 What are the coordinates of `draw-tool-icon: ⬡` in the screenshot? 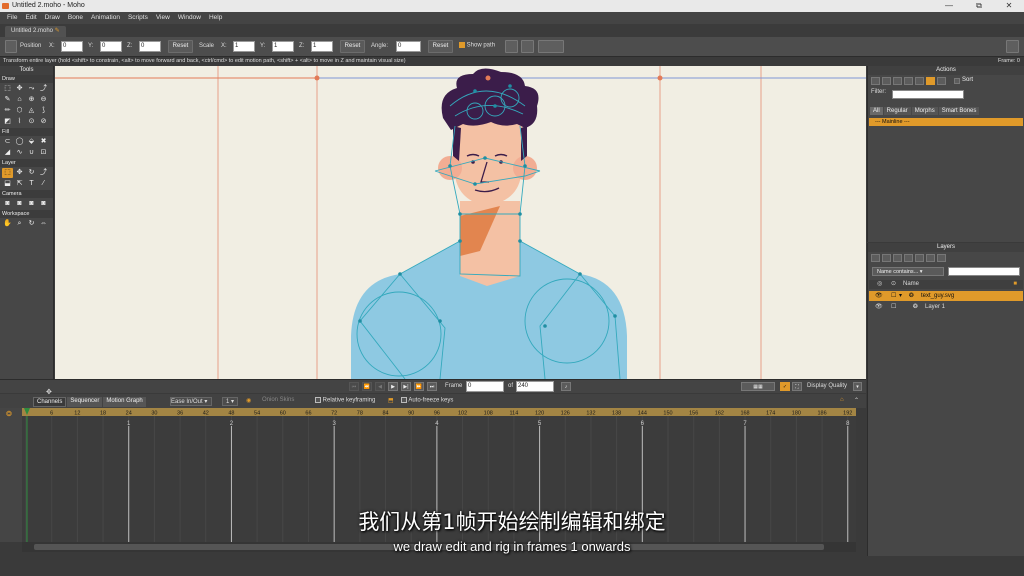 It's located at (19, 111).